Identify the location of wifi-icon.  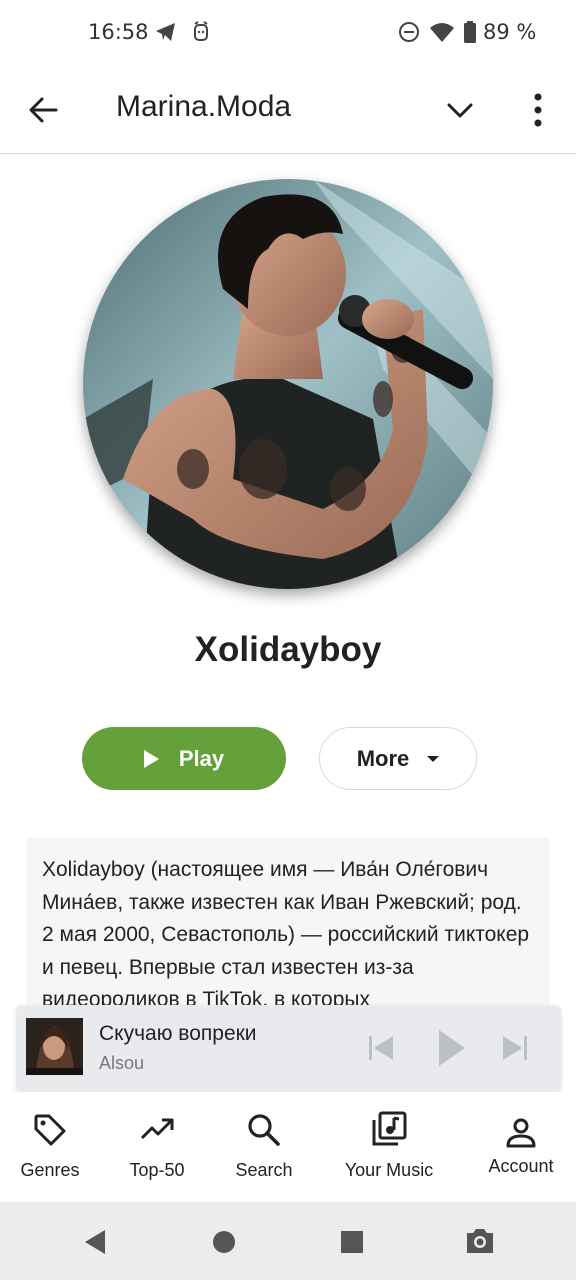
(442, 32).